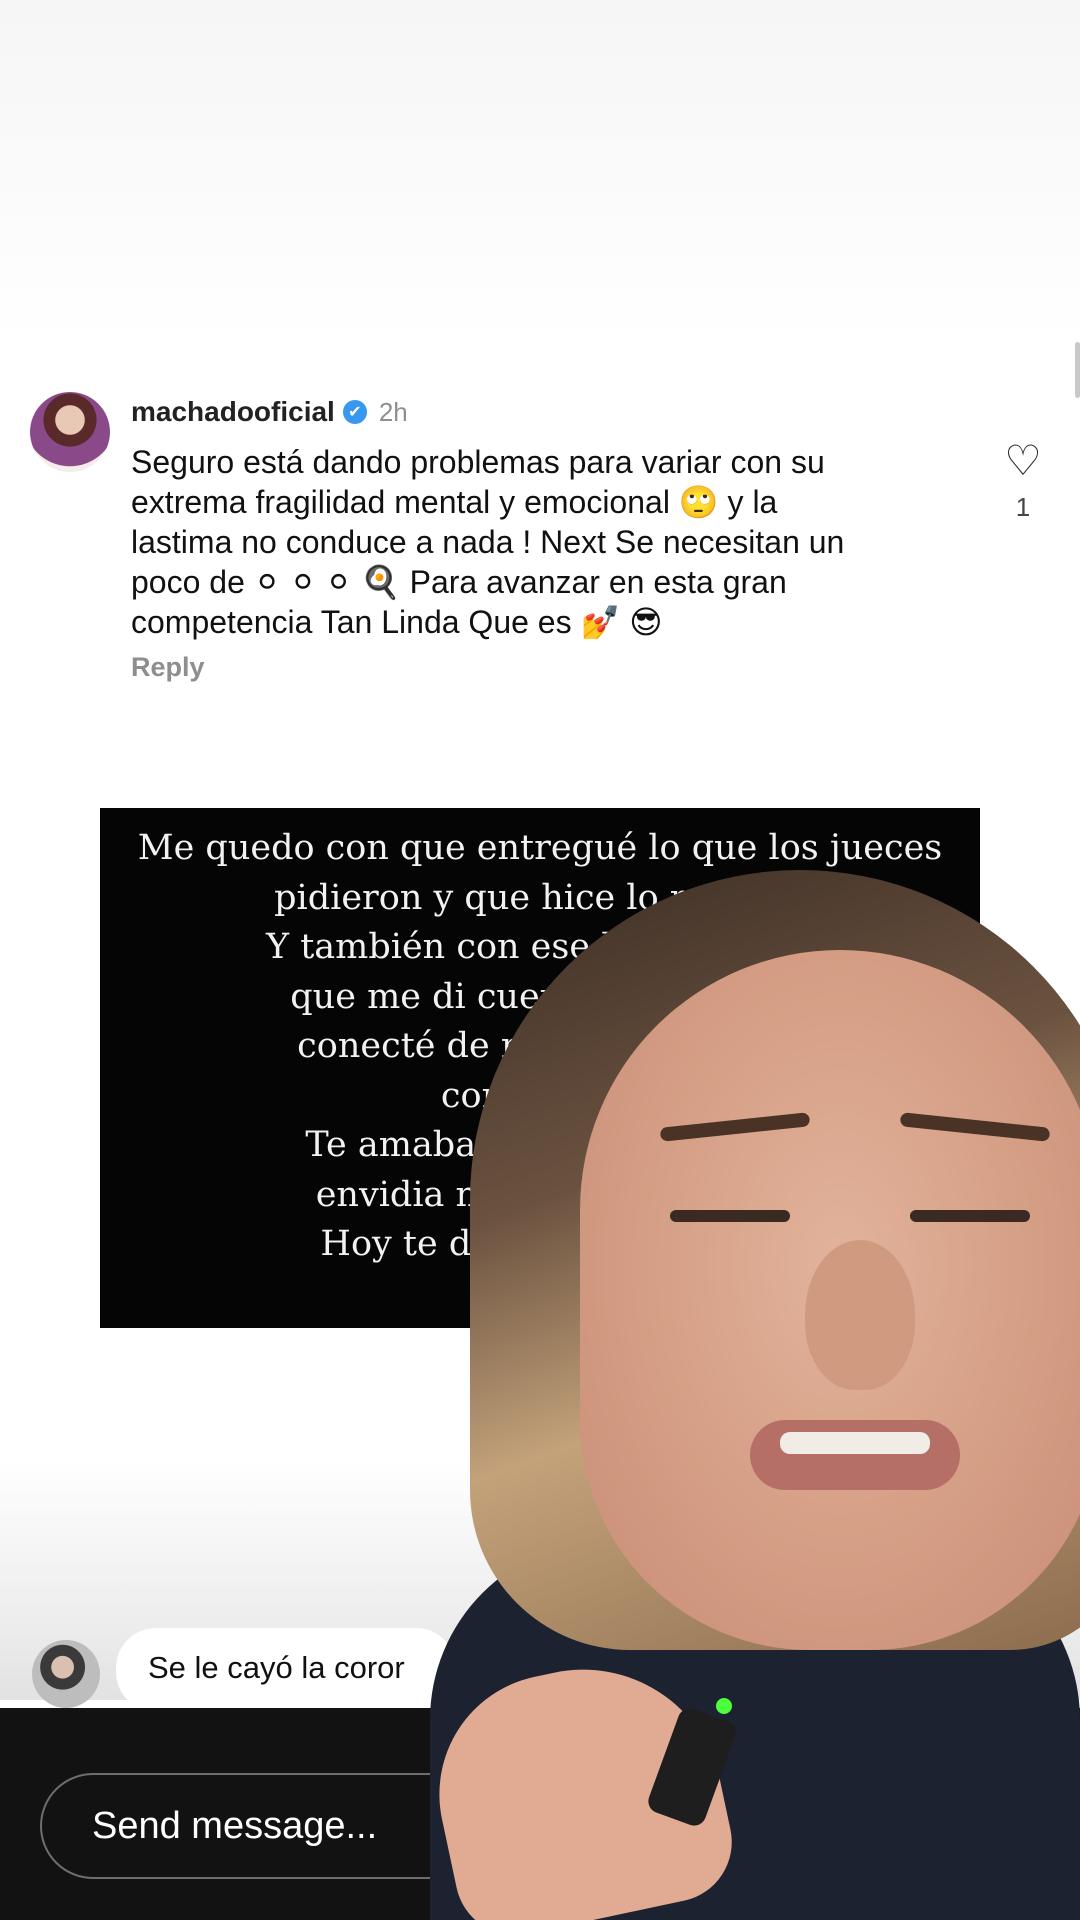 Image resolution: width=1080 pixels, height=1920 pixels. Describe the element at coordinates (70, 432) in the screenshot. I see `commenter-avatar` at that location.